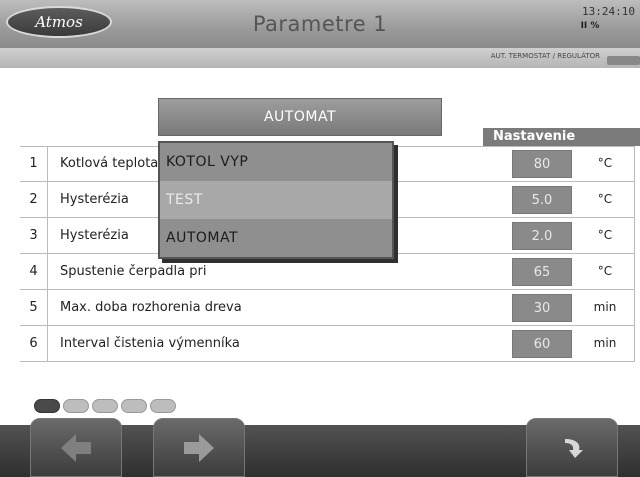 The width and height of the screenshot is (640, 477). What do you see at coordinates (151, 307) in the screenshot?
I see `row-label: Max. doba rozhorenia dreva` at bounding box center [151, 307].